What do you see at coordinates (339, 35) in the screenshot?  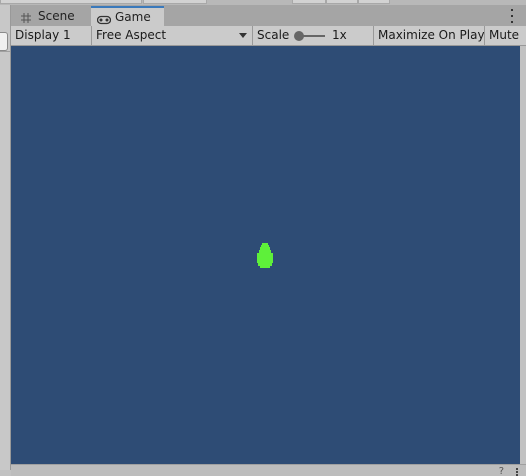 I see `scale-value: 1x` at bounding box center [339, 35].